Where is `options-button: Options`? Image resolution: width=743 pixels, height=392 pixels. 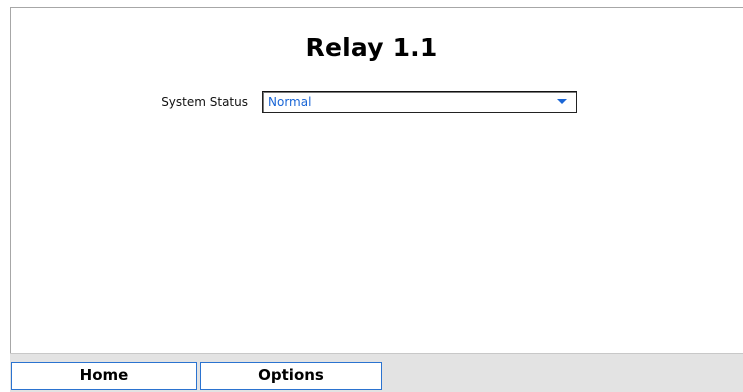
options-button: Options is located at coordinates (291, 376).